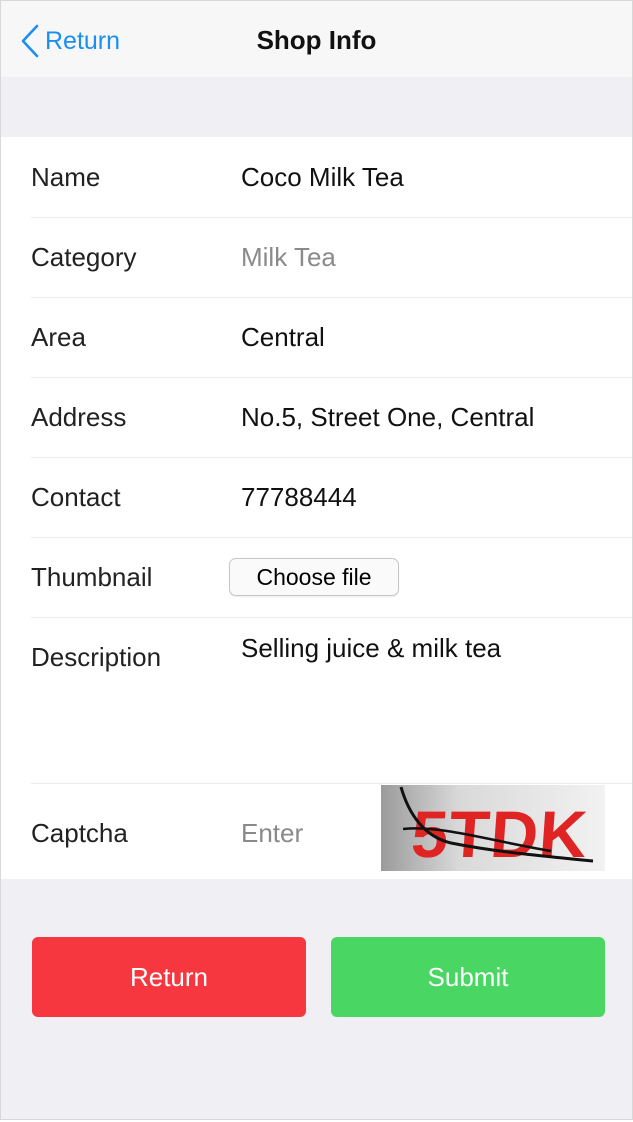 The width and height of the screenshot is (633, 1122). What do you see at coordinates (314, 577) in the screenshot?
I see `choose-file-button: Choose file` at bounding box center [314, 577].